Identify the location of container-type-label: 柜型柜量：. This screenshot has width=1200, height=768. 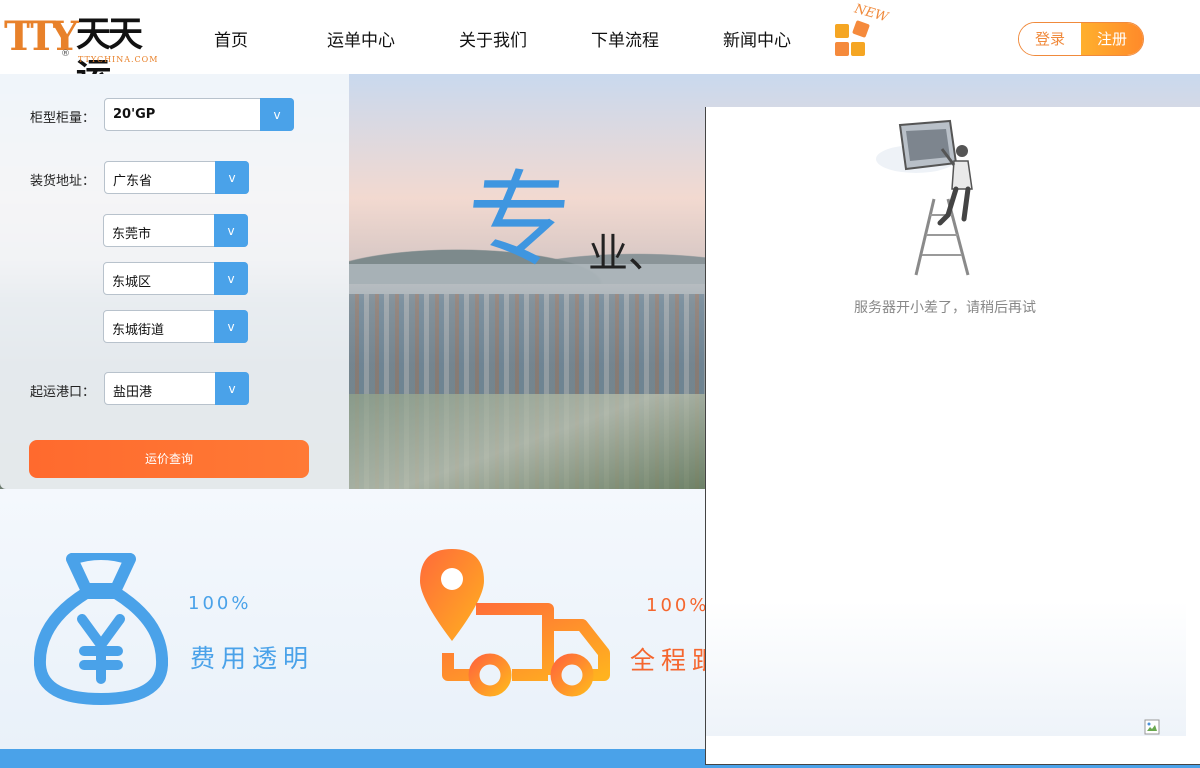
(63, 118).